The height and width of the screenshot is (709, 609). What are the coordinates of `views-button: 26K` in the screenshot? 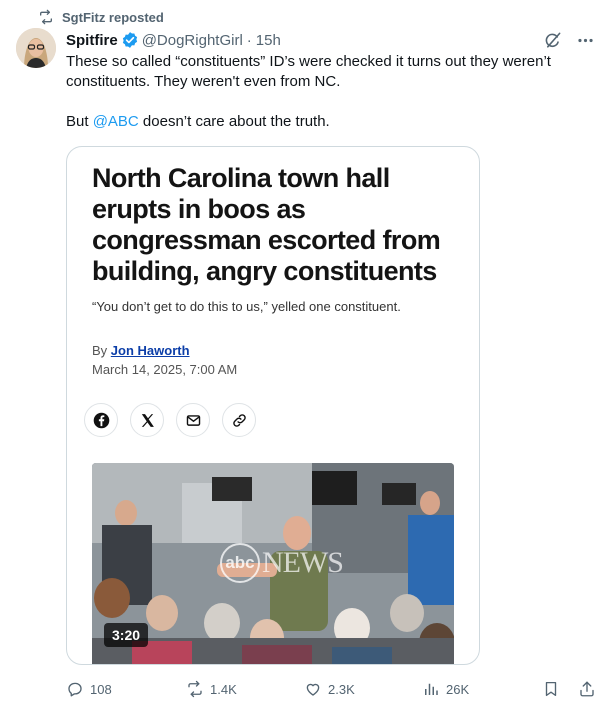 It's located at (445, 689).